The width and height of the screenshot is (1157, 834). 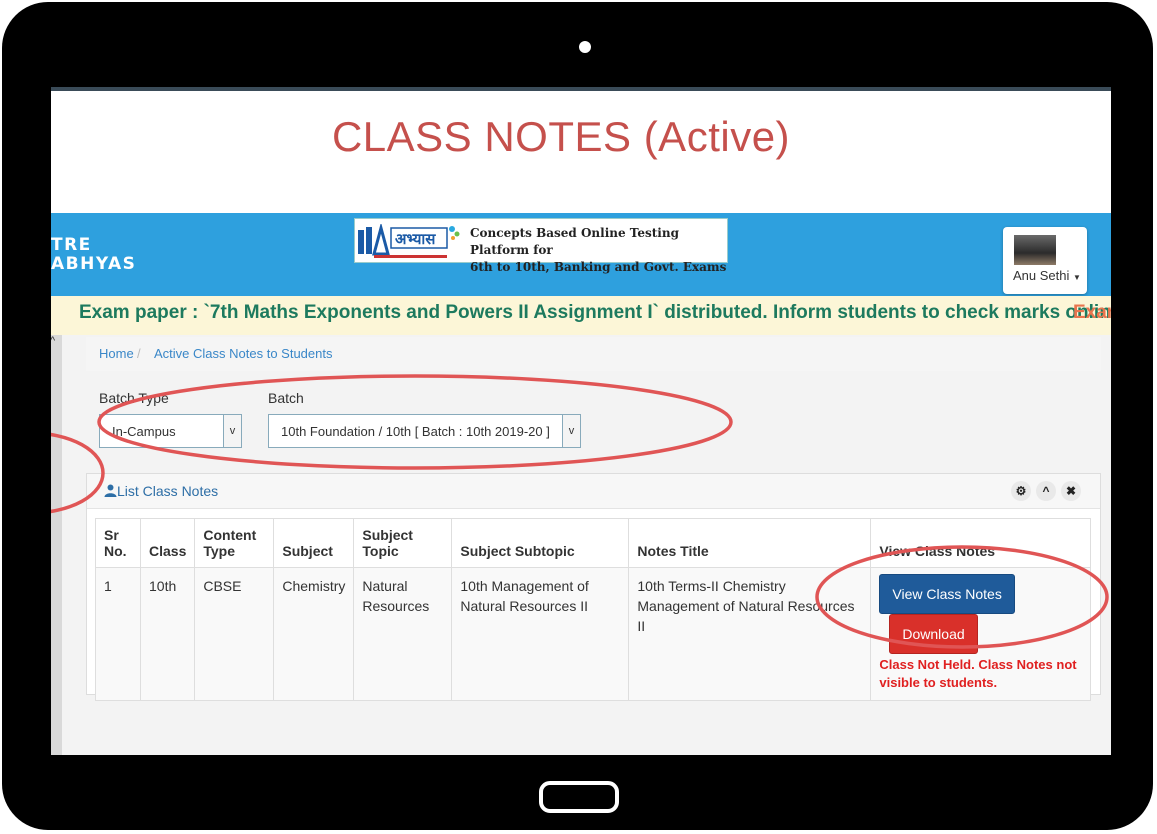 I want to click on camera-dot, so click(x=585, y=47).